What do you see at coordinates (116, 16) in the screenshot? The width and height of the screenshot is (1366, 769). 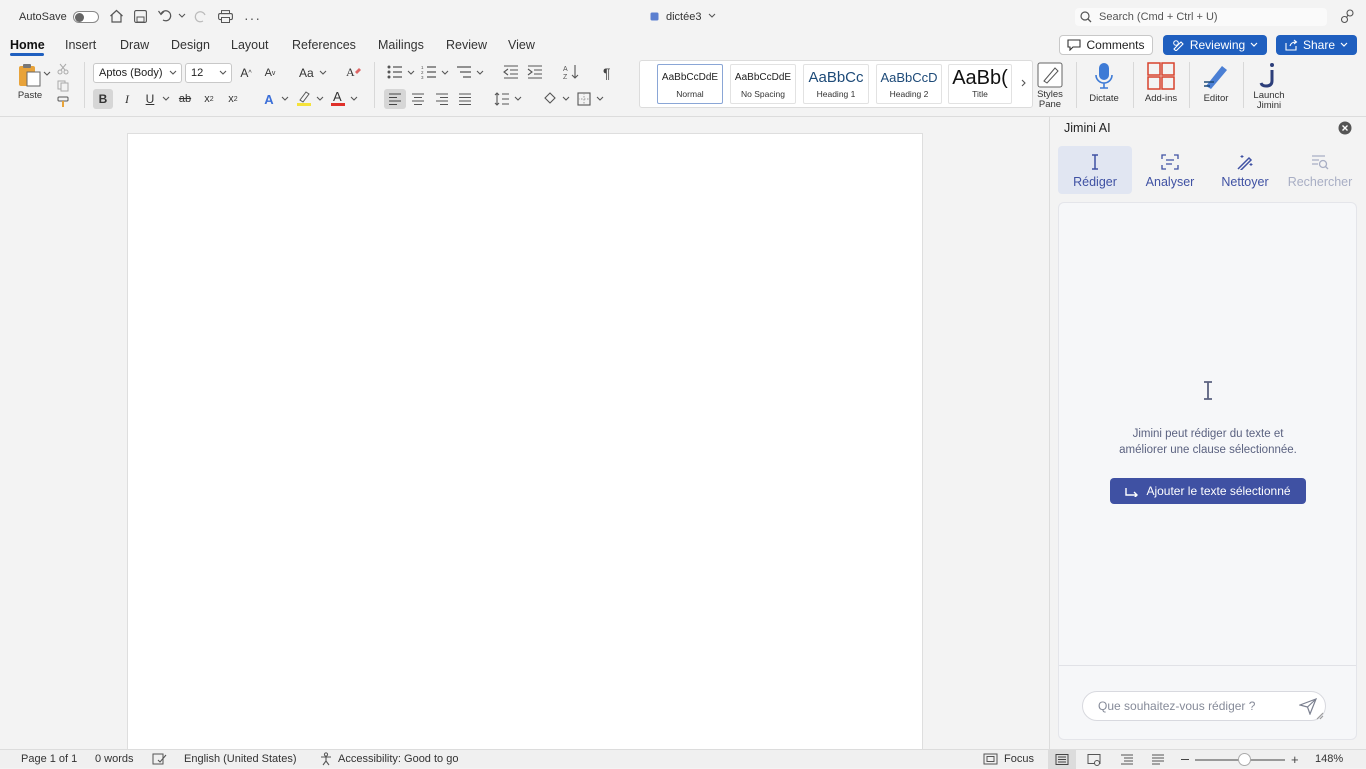 I see `home-icon` at bounding box center [116, 16].